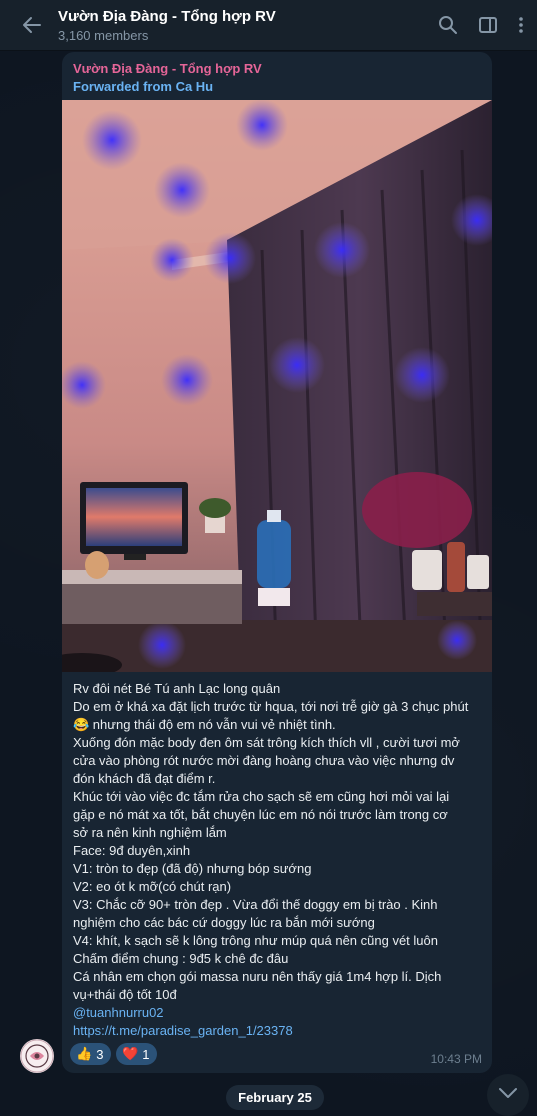 The image size is (537, 1116). What do you see at coordinates (132, 850) in the screenshot?
I see `text-line: Face: 9đ duyên,xinh` at bounding box center [132, 850].